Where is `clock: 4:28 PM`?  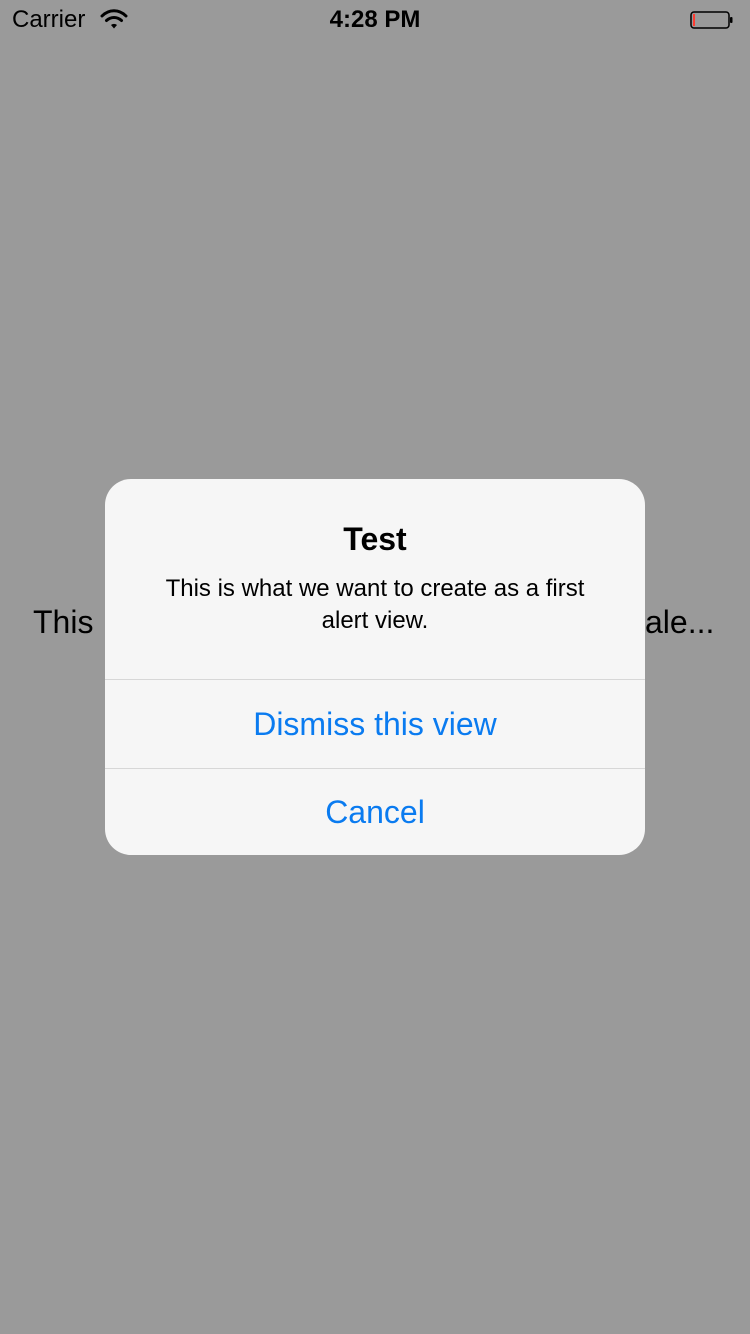 clock: 4:28 PM is located at coordinates (375, 19).